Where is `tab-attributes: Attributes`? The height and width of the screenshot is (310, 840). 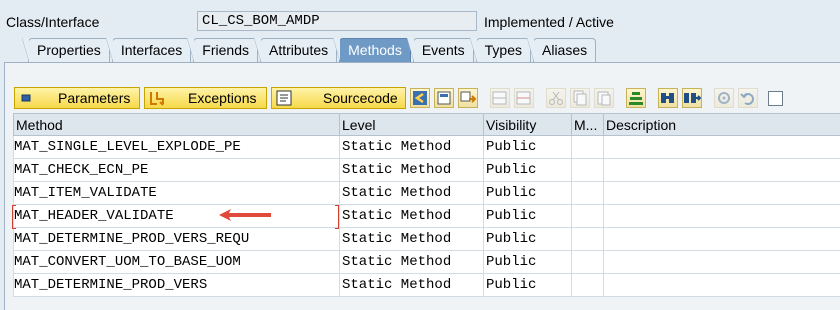
tab-attributes: Attributes is located at coordinates (295, 50).